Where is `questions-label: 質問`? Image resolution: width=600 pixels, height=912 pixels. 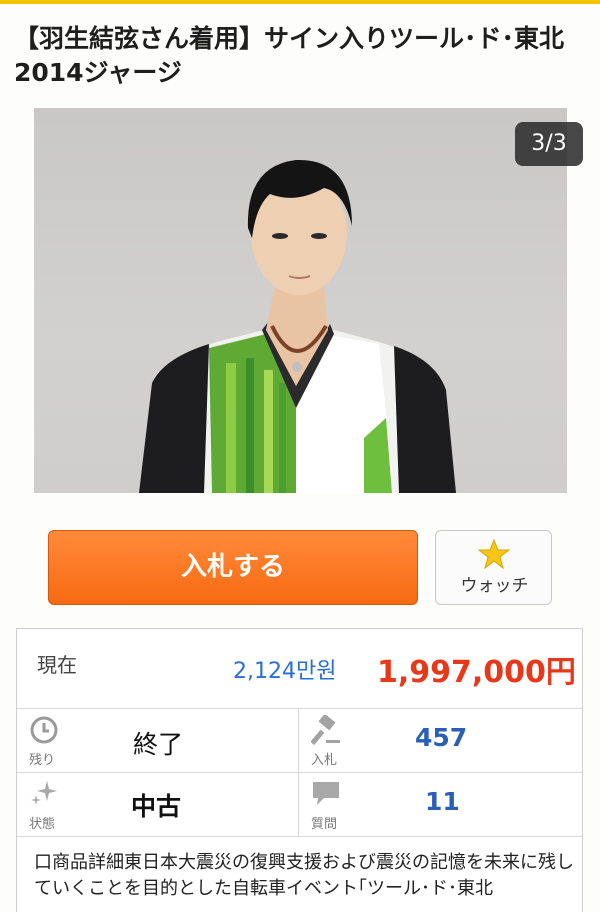 questions-label: 質問 is located at coordinates (324, 824).